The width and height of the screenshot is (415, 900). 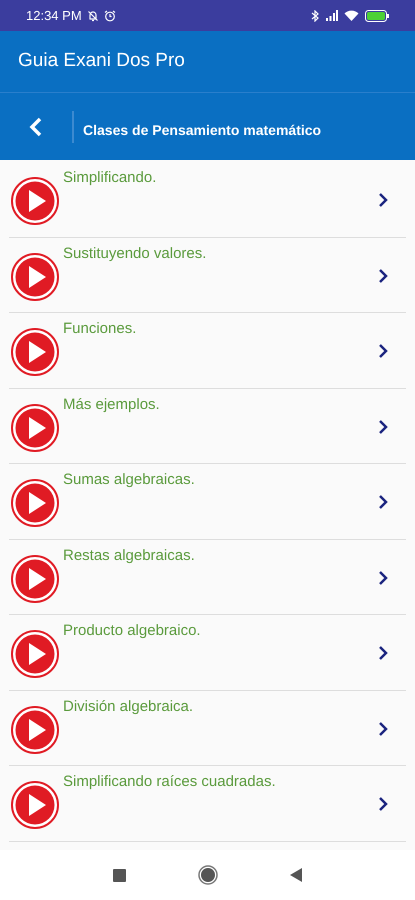 I want to click on bell-off-icon, so click(x=92, y=16).